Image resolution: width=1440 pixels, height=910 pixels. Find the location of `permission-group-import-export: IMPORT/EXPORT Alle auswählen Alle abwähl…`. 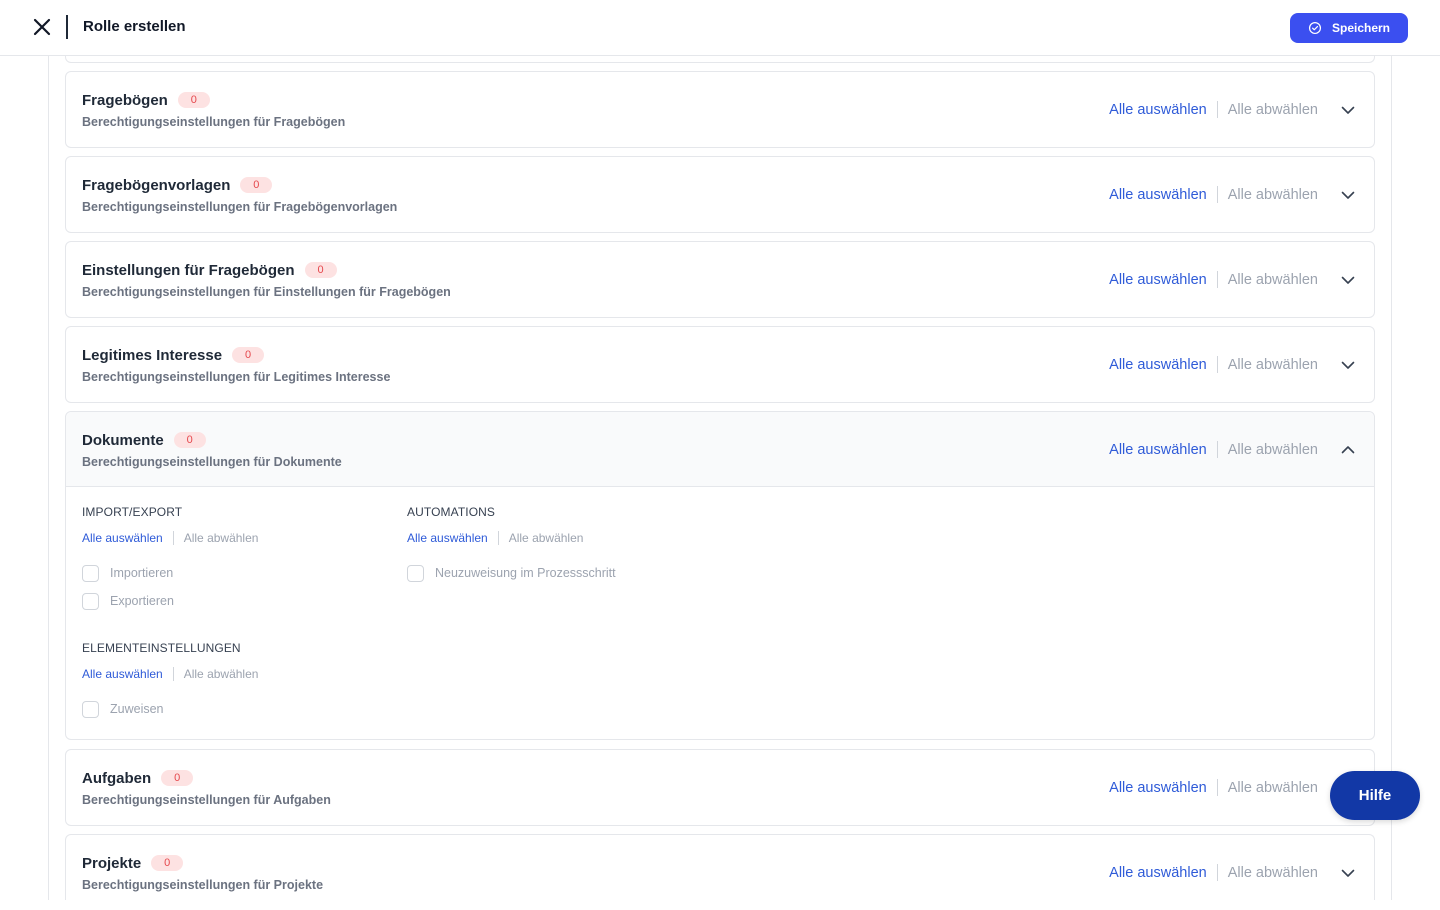

permission-group-import-export: IMPORT/EXPORT Alle auswählen Alle abwähl… is located at coordinates (170, 557).